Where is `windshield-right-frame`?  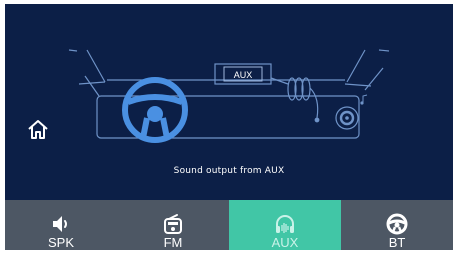 windshield-right-frame is located at coordinates (374, 79).